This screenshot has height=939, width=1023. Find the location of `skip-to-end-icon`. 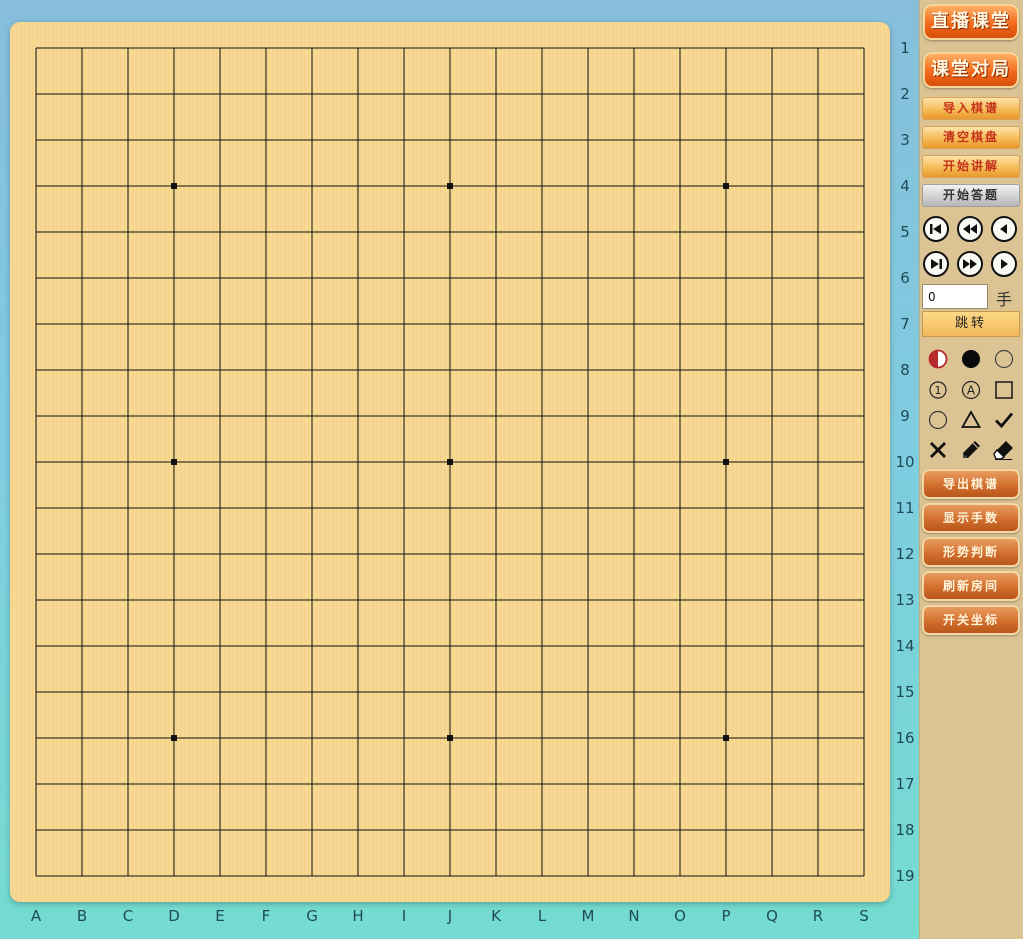

skip-to-end-icon is located at coordinates (936, 264).